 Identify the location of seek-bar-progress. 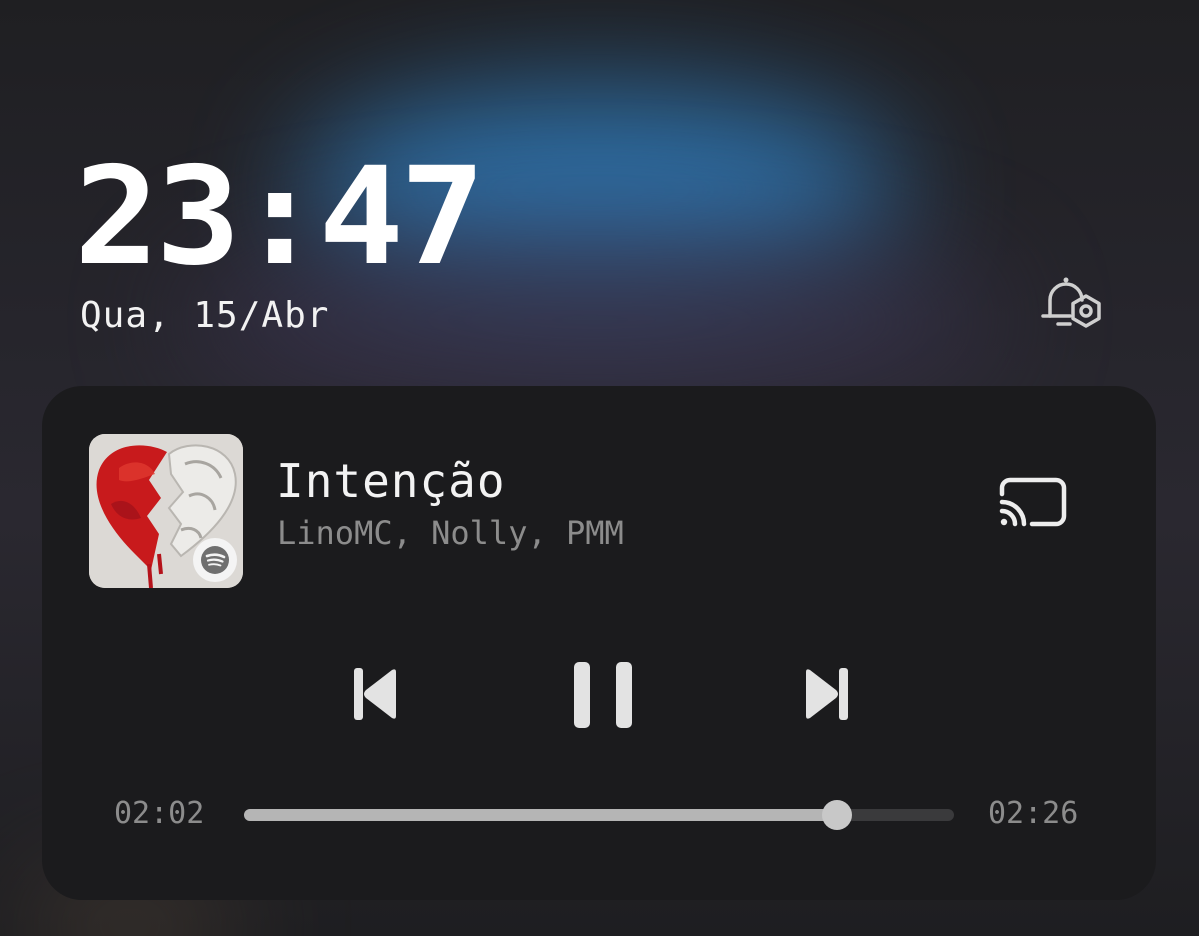
(541, 815).